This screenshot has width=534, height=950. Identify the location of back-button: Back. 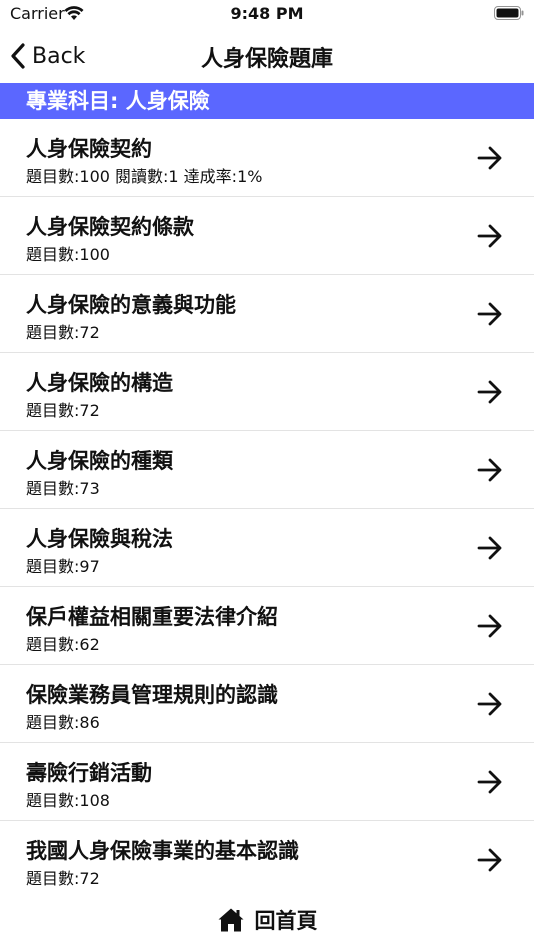
(47, 56).